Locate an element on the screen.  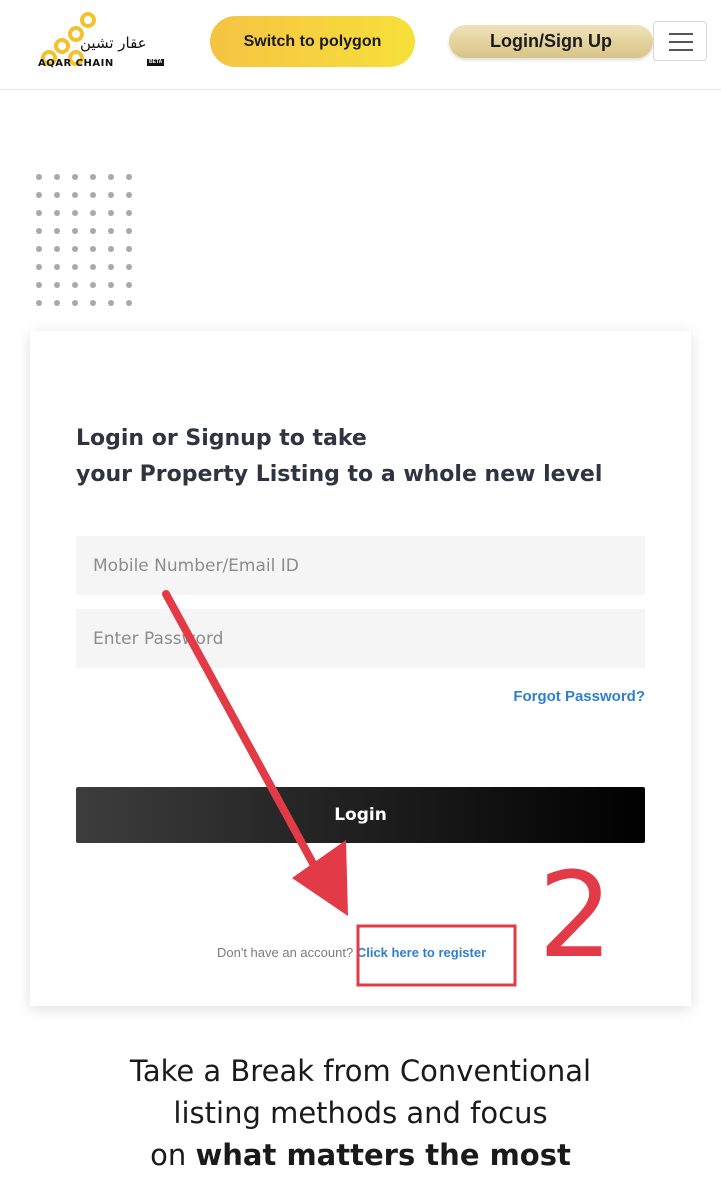
email-field is located at coordinates (360, 565).